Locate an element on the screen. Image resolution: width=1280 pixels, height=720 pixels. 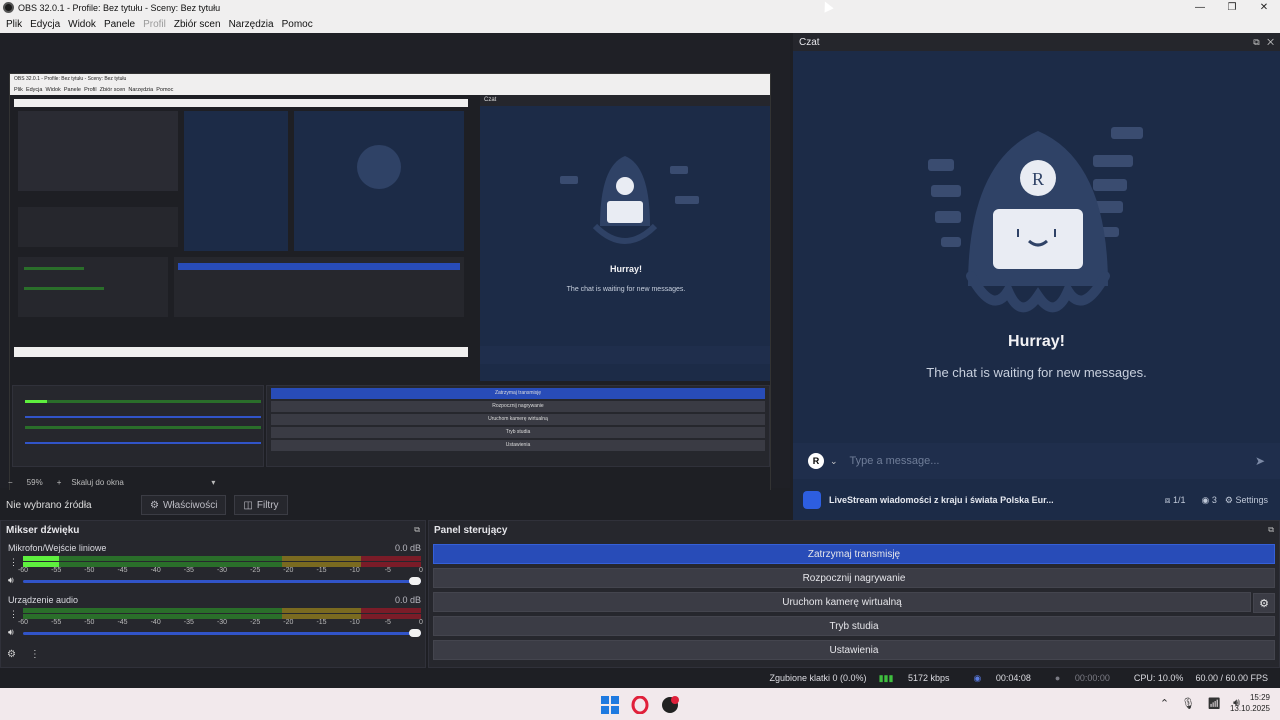
filters-button: ◫ Filtry is located at coordinates (261, 505).